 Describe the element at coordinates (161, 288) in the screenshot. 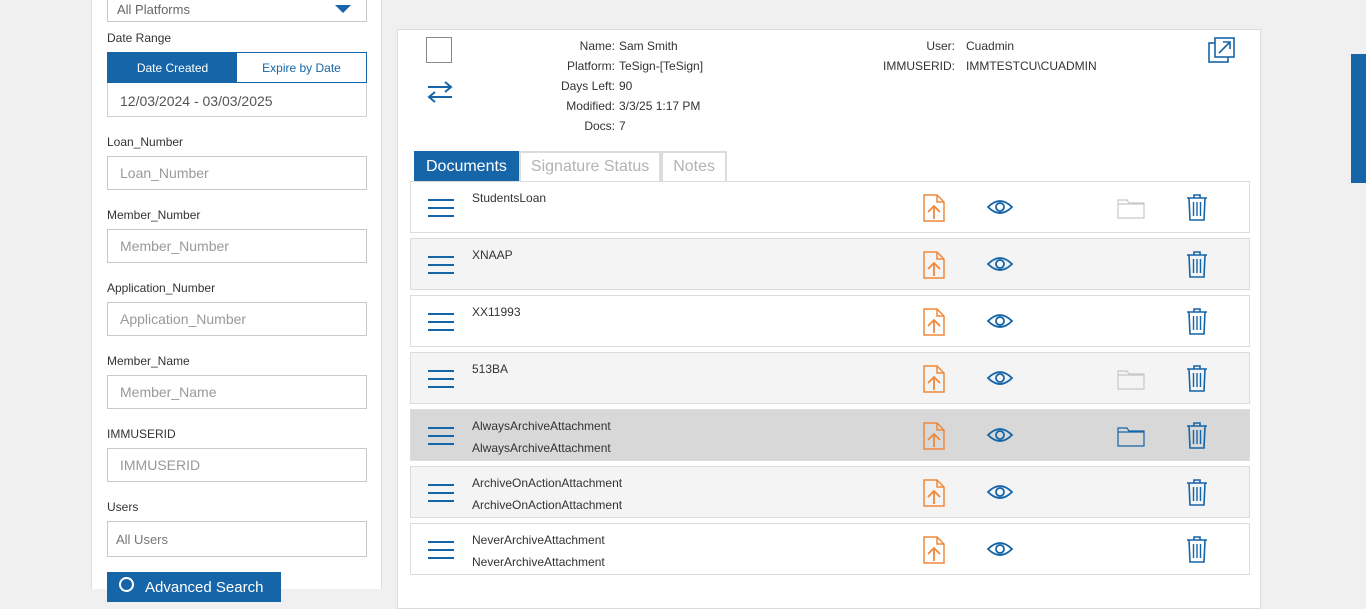

I see `application-number-label: Application_Number` at that location.